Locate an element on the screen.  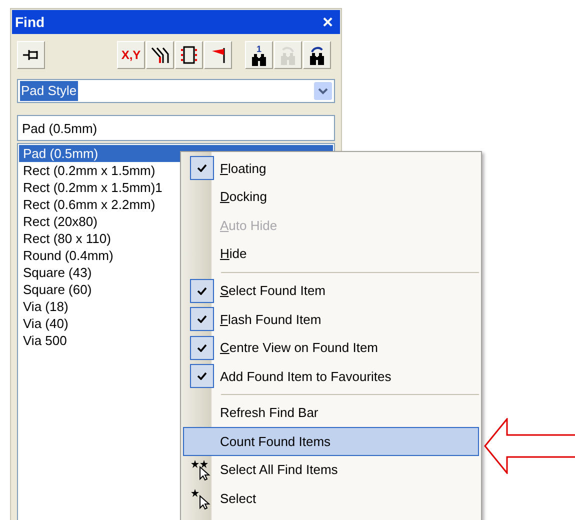
close-button: × is located at coordinates (327, 22).